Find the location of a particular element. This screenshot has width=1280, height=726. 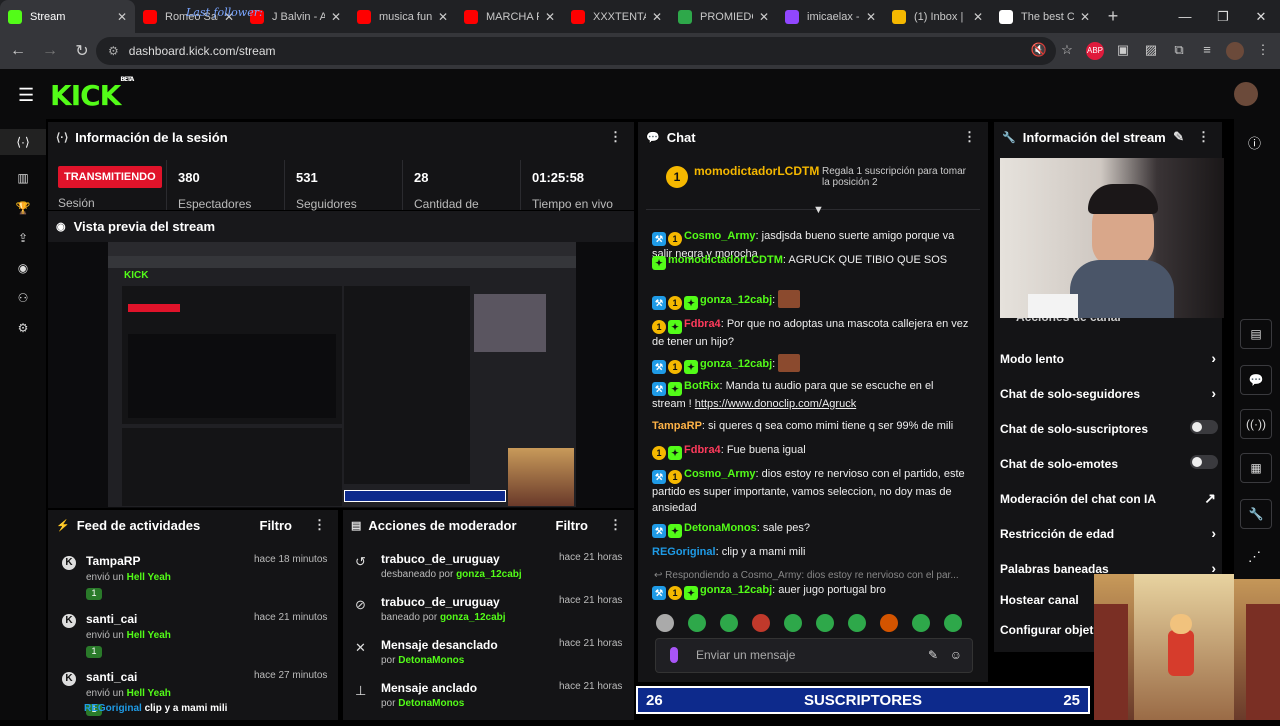

maximize-icon: ❐ is located at coordinates (1223, 16).